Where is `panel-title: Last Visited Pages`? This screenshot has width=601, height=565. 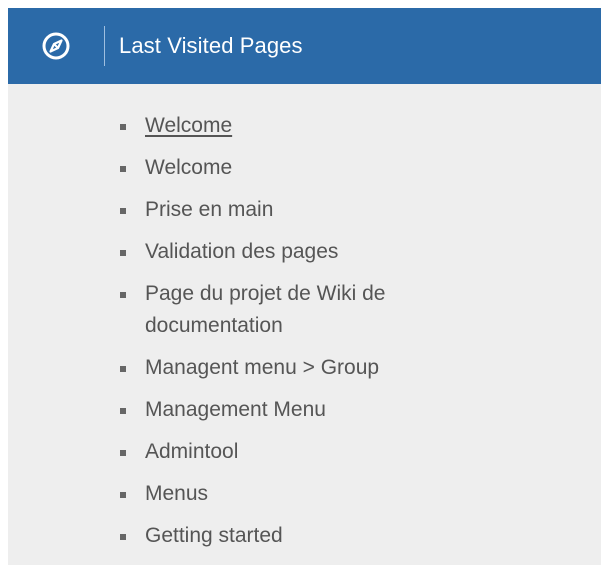
panel-title: Last Visited Pages is located at coordinates (211, 45).